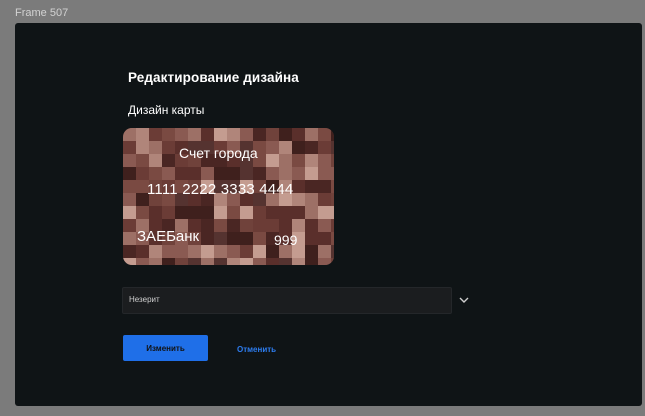 The height and width of the screenshot is (416, 645). What do you see at coordinates (286, 240) in the screenshot?
I see `card-cvv: 999` at bounding box center [286, 240].